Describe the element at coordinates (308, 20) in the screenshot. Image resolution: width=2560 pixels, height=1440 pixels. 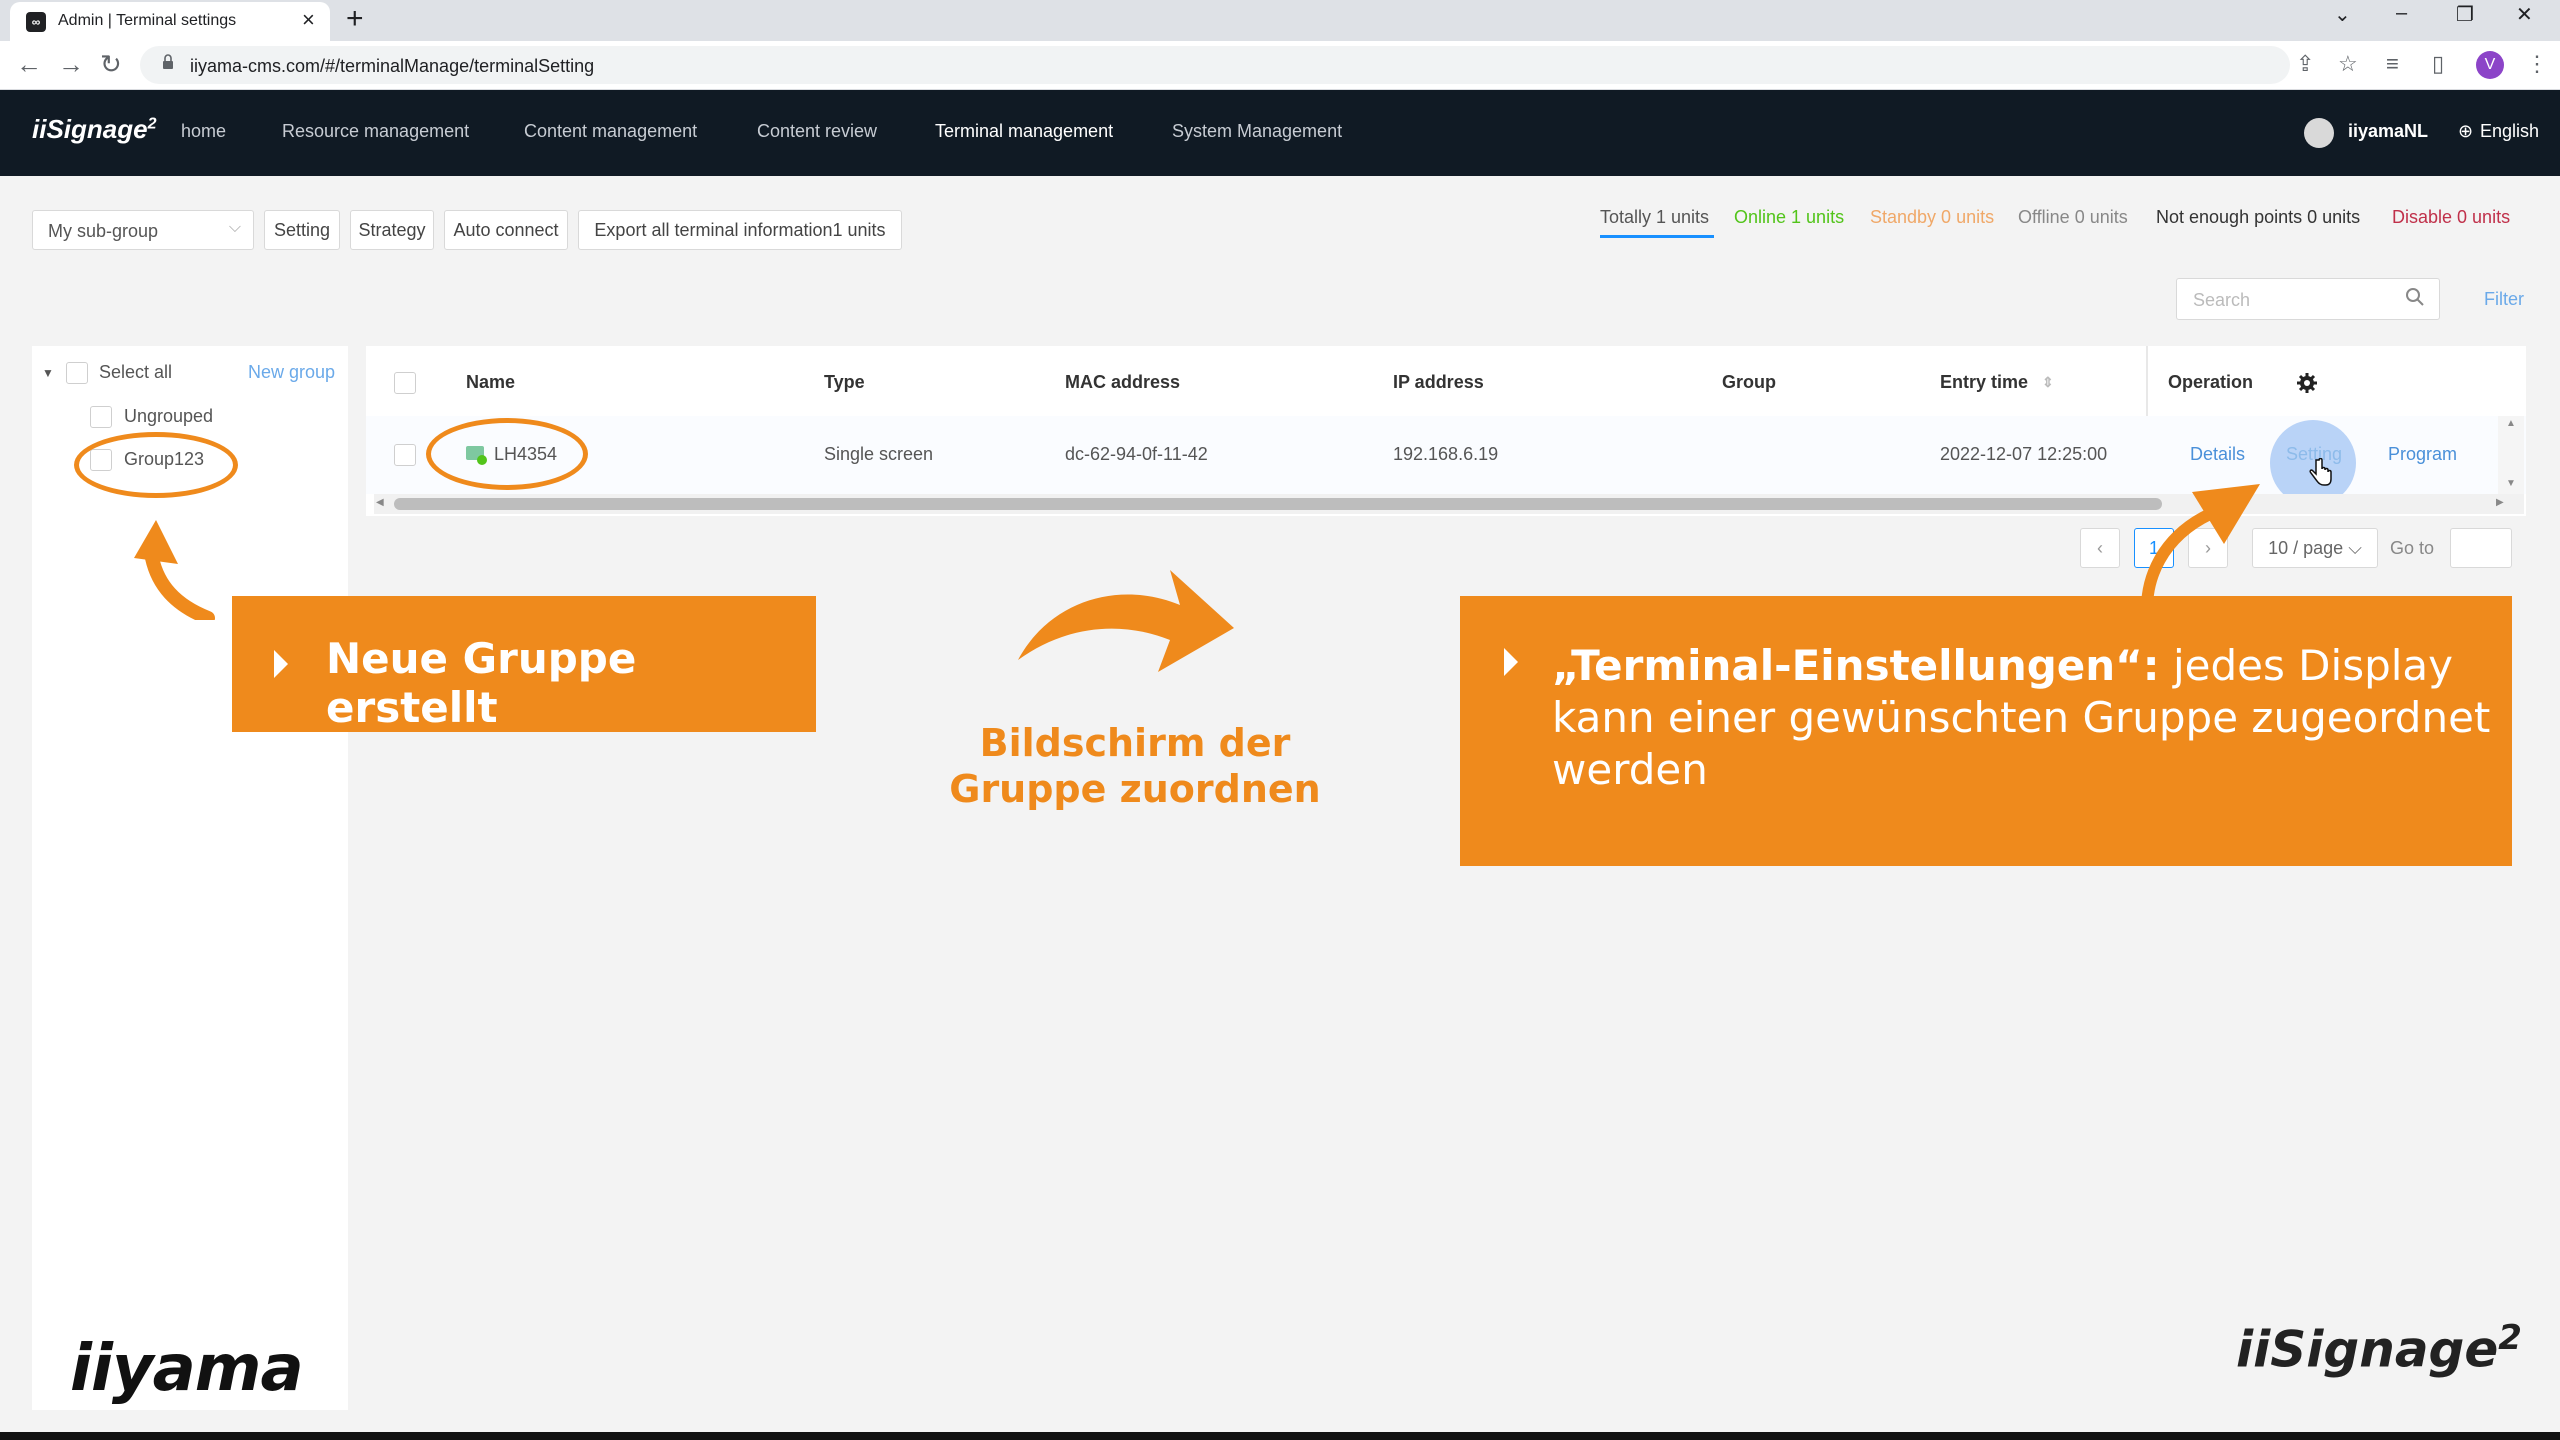
I see `tab-close-icon: ×` at that location.